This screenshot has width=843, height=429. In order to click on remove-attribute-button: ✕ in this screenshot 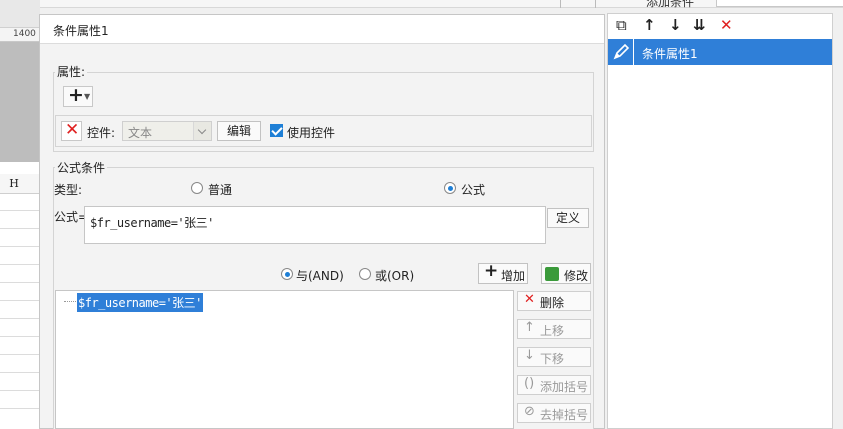, I will do `click(71, 130)`.